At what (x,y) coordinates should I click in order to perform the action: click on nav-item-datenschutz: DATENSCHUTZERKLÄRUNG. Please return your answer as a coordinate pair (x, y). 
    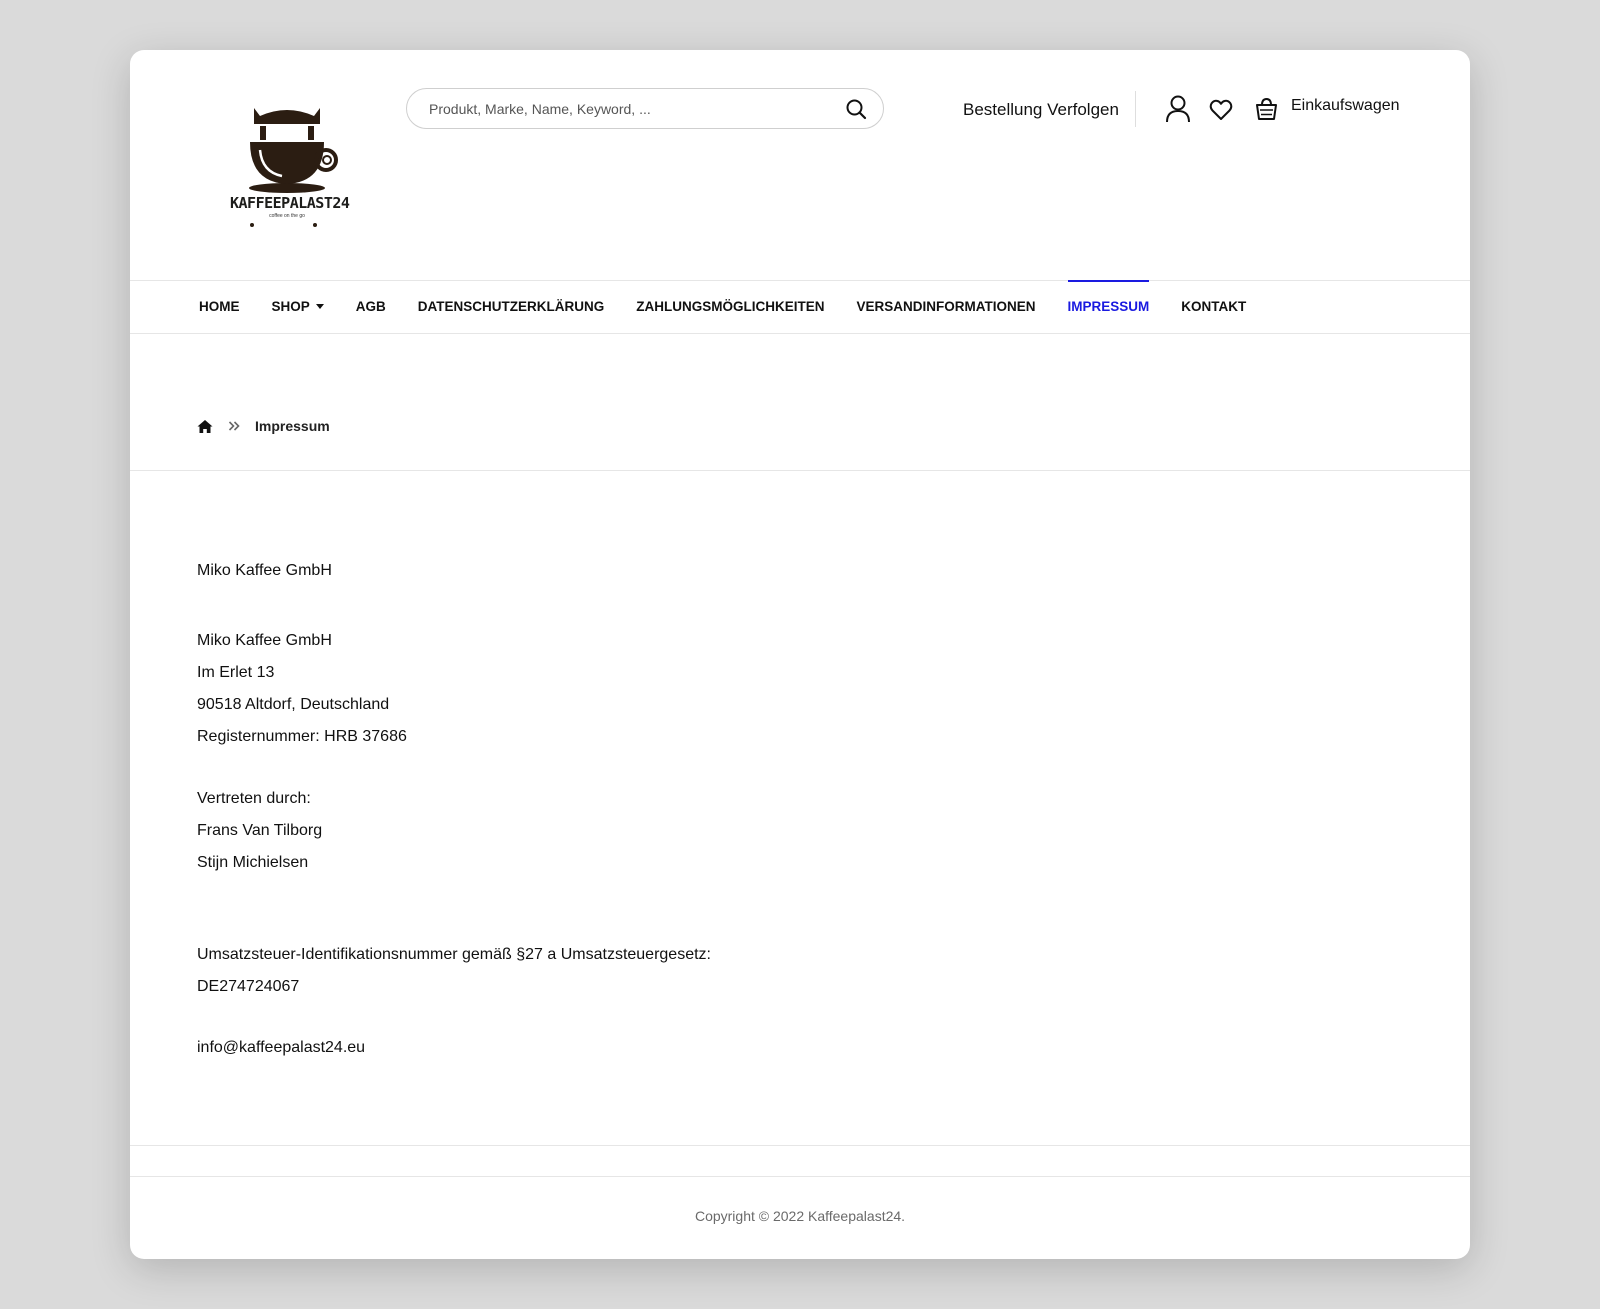
    Looking at the image, I should click on (511, 307).